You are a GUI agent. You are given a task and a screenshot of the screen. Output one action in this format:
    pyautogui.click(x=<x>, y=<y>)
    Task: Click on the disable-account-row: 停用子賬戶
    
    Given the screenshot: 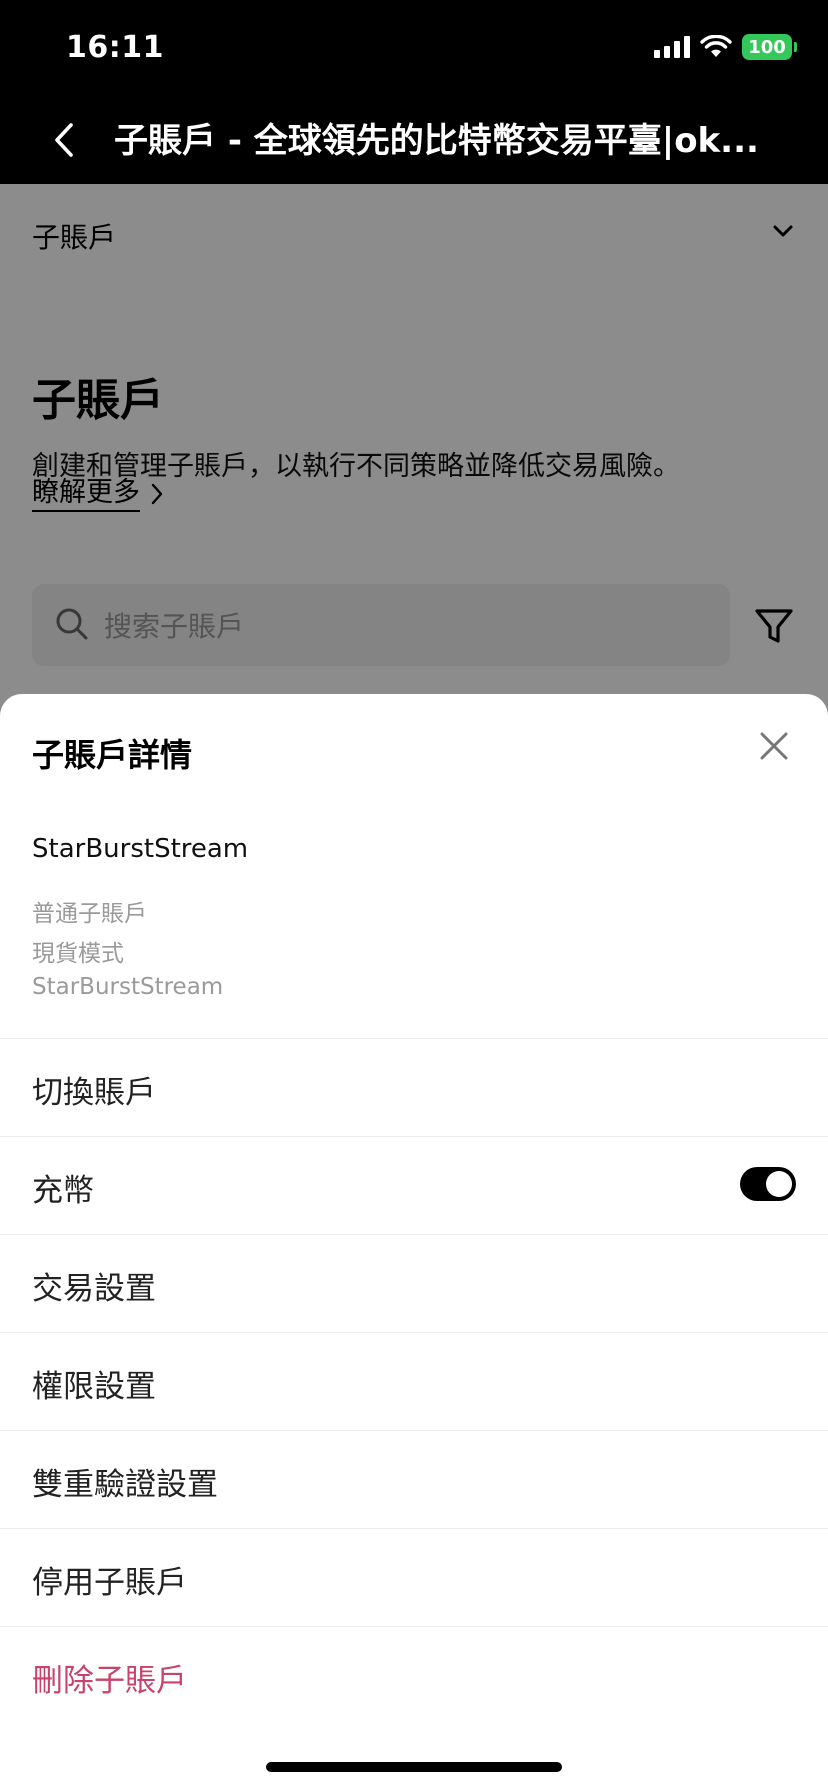 What is the action you would take?
    pyautogui.click(x=414, y=1577)
    